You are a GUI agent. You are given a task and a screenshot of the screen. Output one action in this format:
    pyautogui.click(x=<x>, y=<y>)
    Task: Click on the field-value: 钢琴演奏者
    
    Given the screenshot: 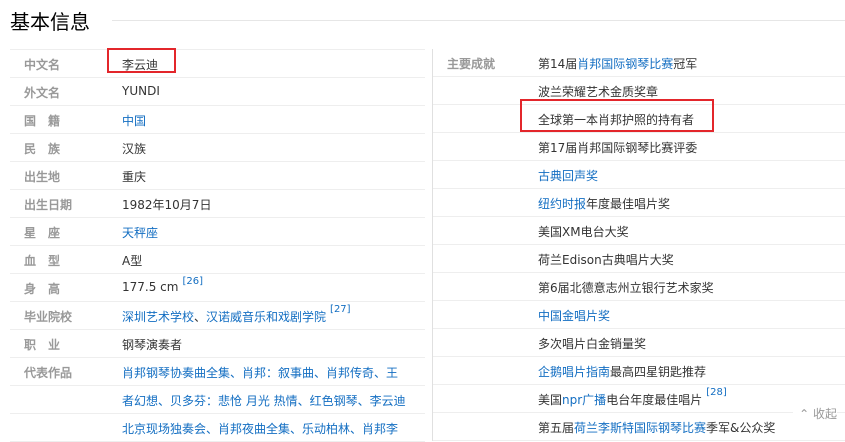 What is the action you would take?
    pyautogui.click(x=152, y=345)
    